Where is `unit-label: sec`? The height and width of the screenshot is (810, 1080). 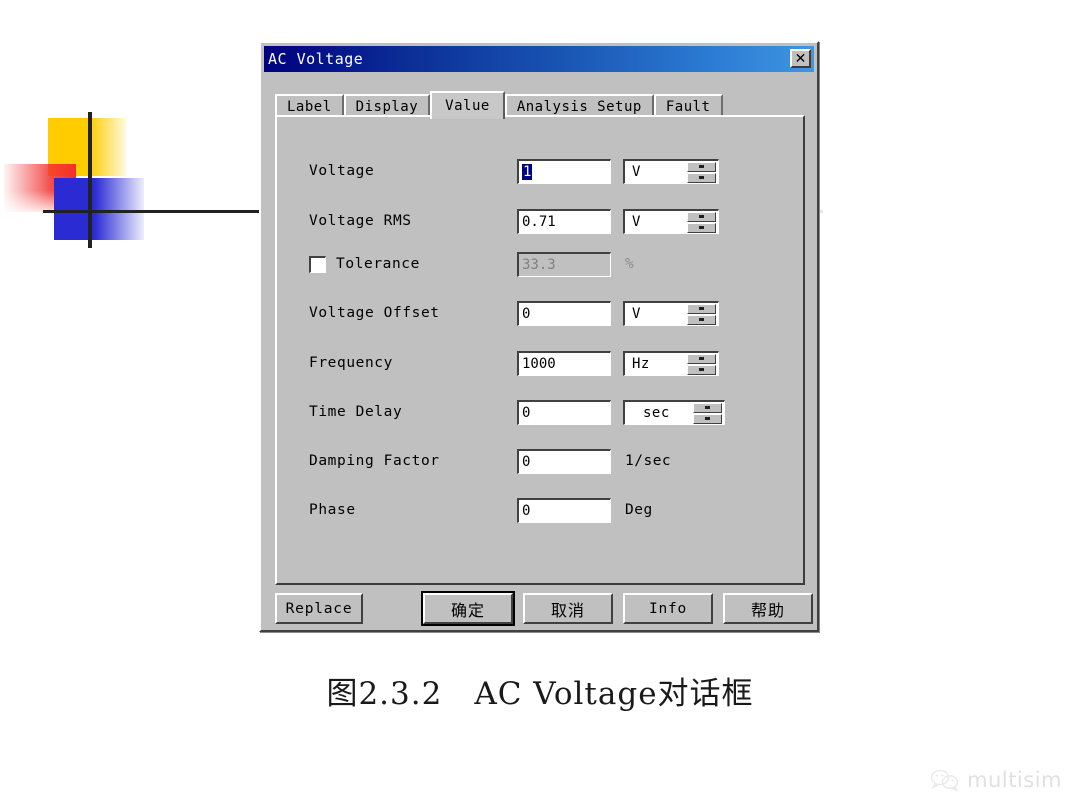
unit-label: sec is located at coordinates (656, 412).